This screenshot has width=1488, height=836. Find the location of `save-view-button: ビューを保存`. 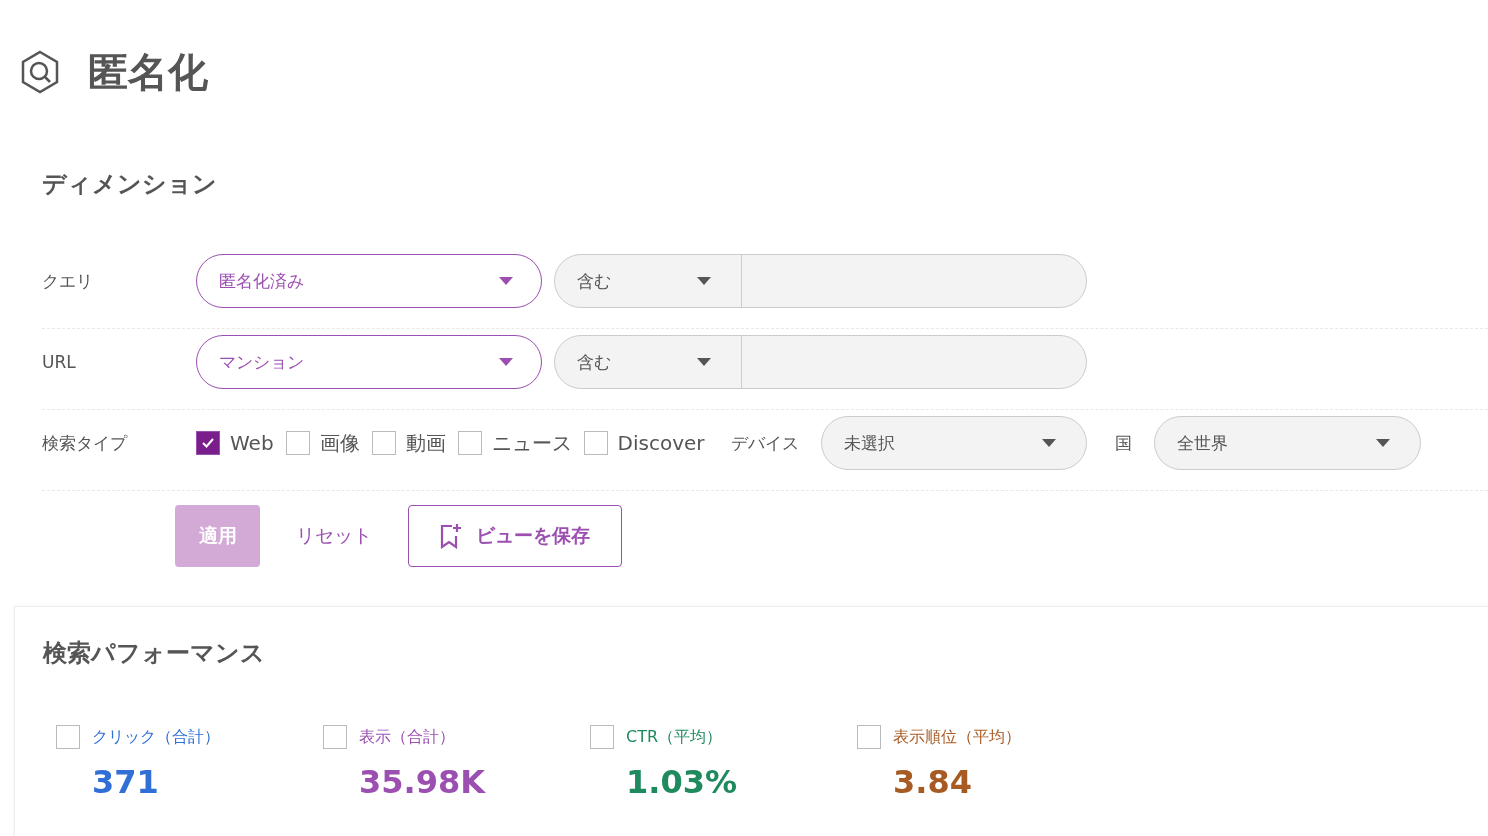

save-view-button: ビューを保存 is located at coordinates (515, 536).